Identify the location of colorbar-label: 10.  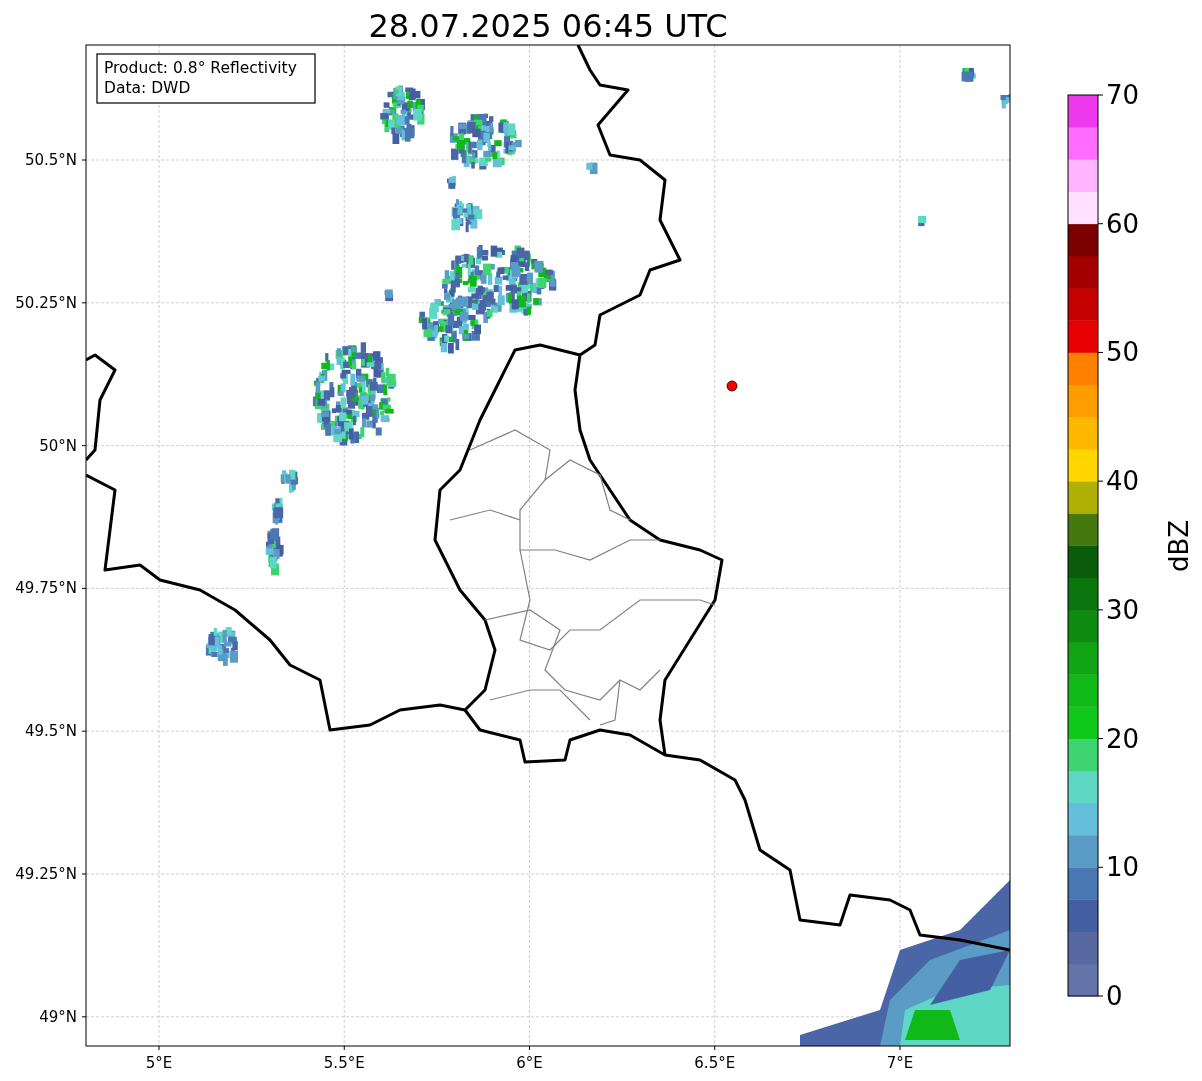
(1123, 867).